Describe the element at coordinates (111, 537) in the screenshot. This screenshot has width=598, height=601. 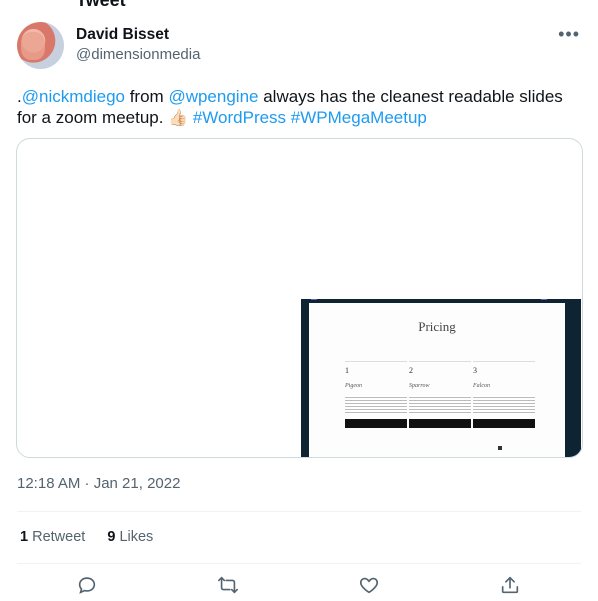
I see `likes-count: 9` at that location.